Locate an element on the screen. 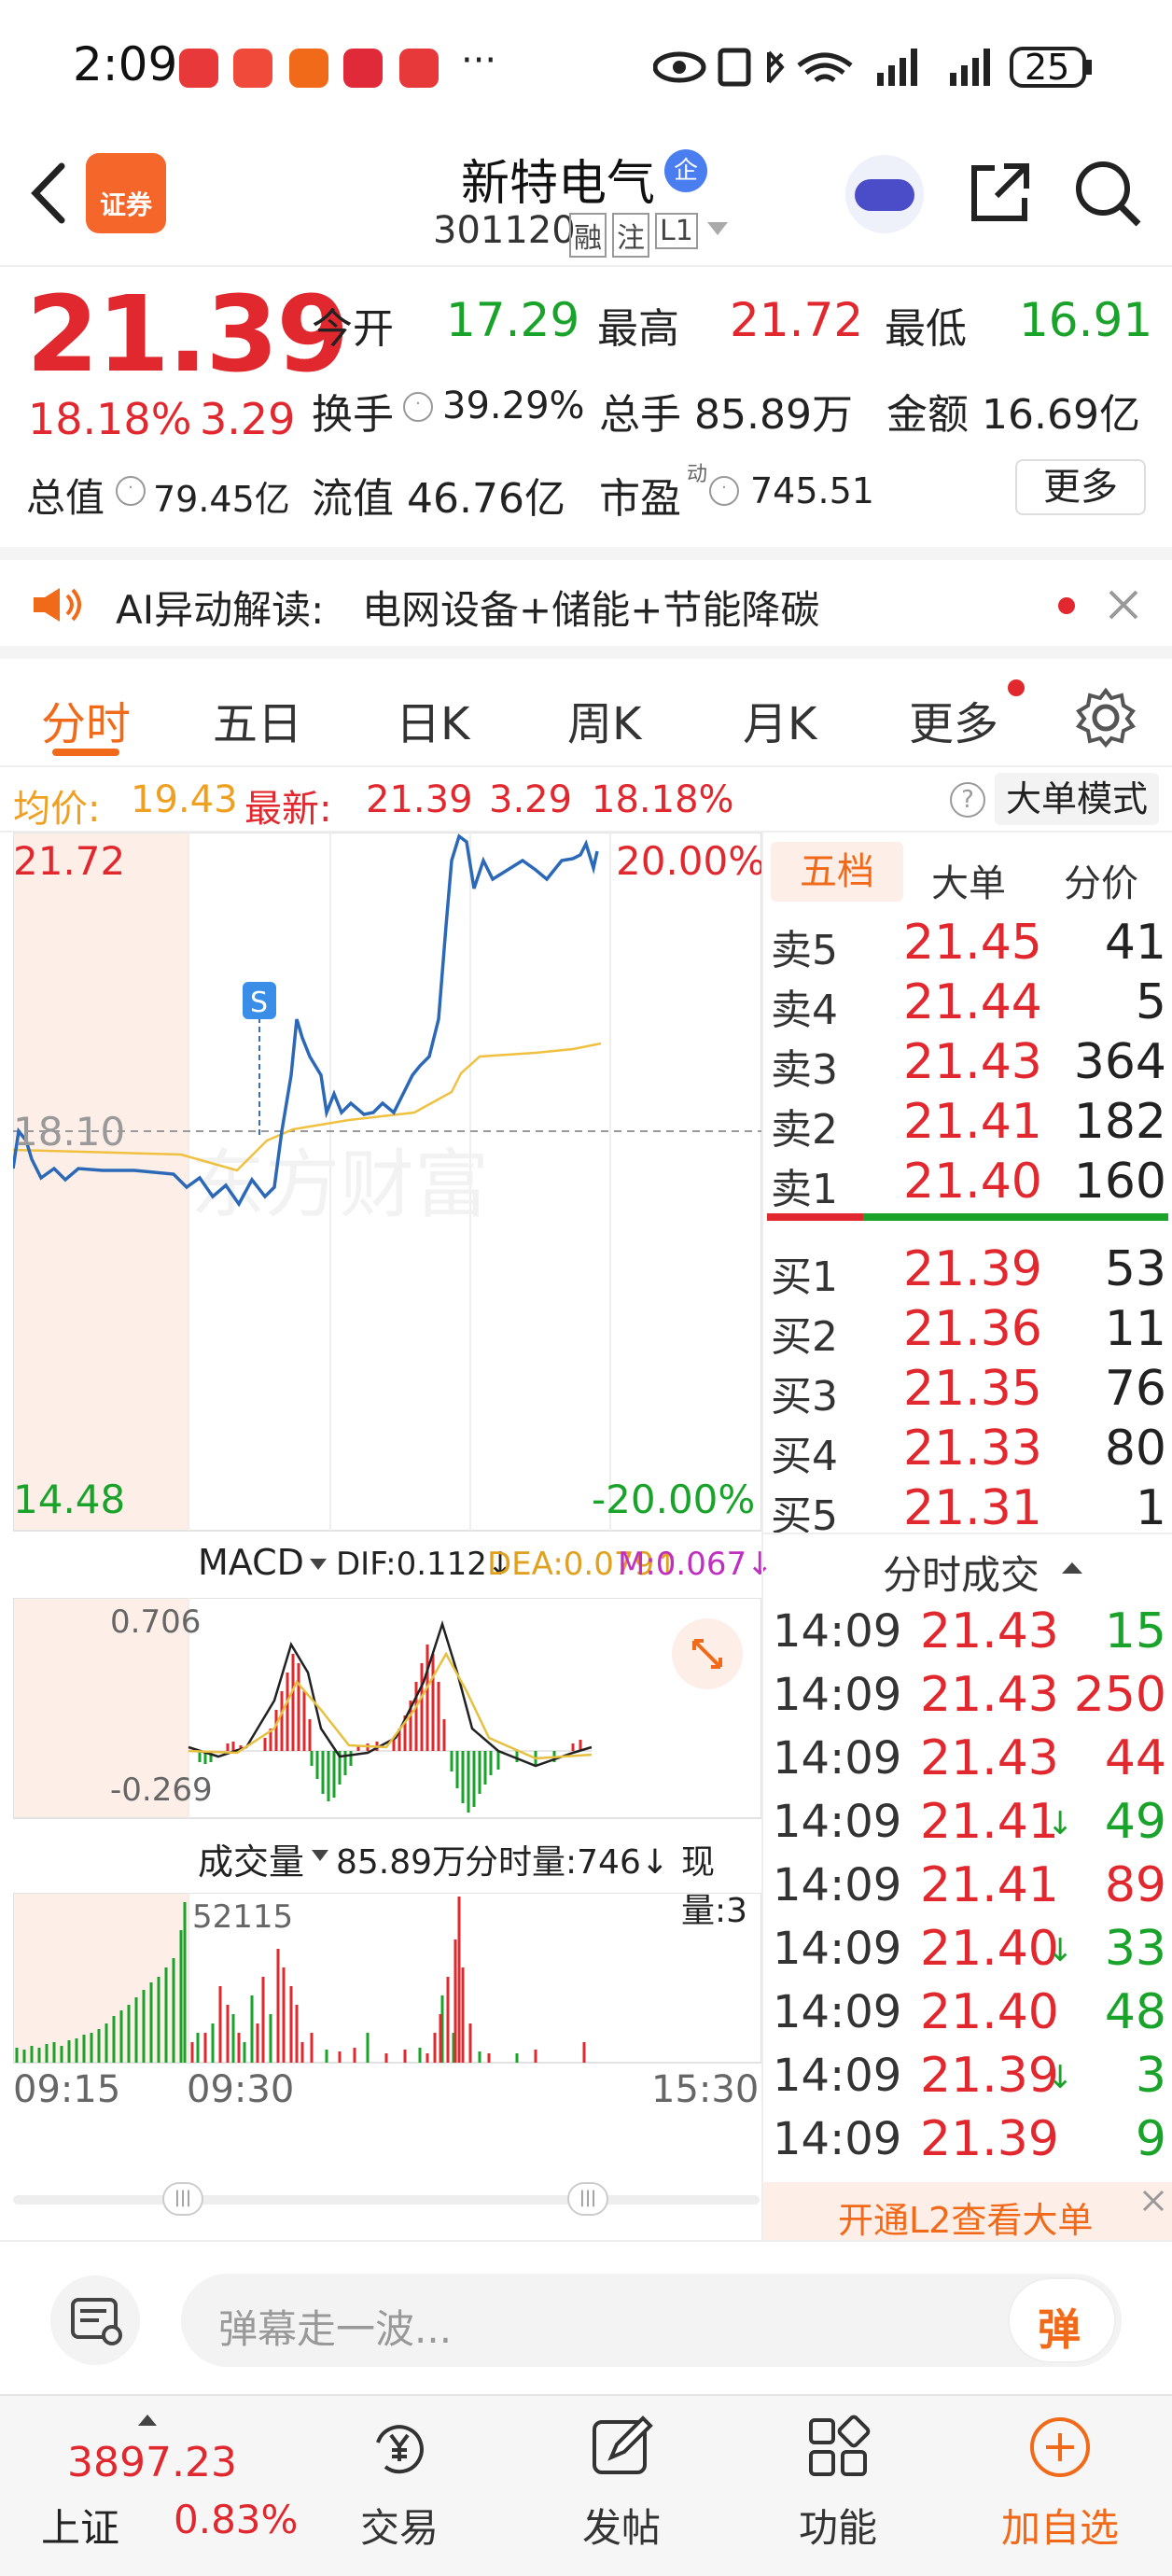 This screenshot has height=2576, width=1172. slider-handle-right: ||| is located at coordinates (587, 2199).